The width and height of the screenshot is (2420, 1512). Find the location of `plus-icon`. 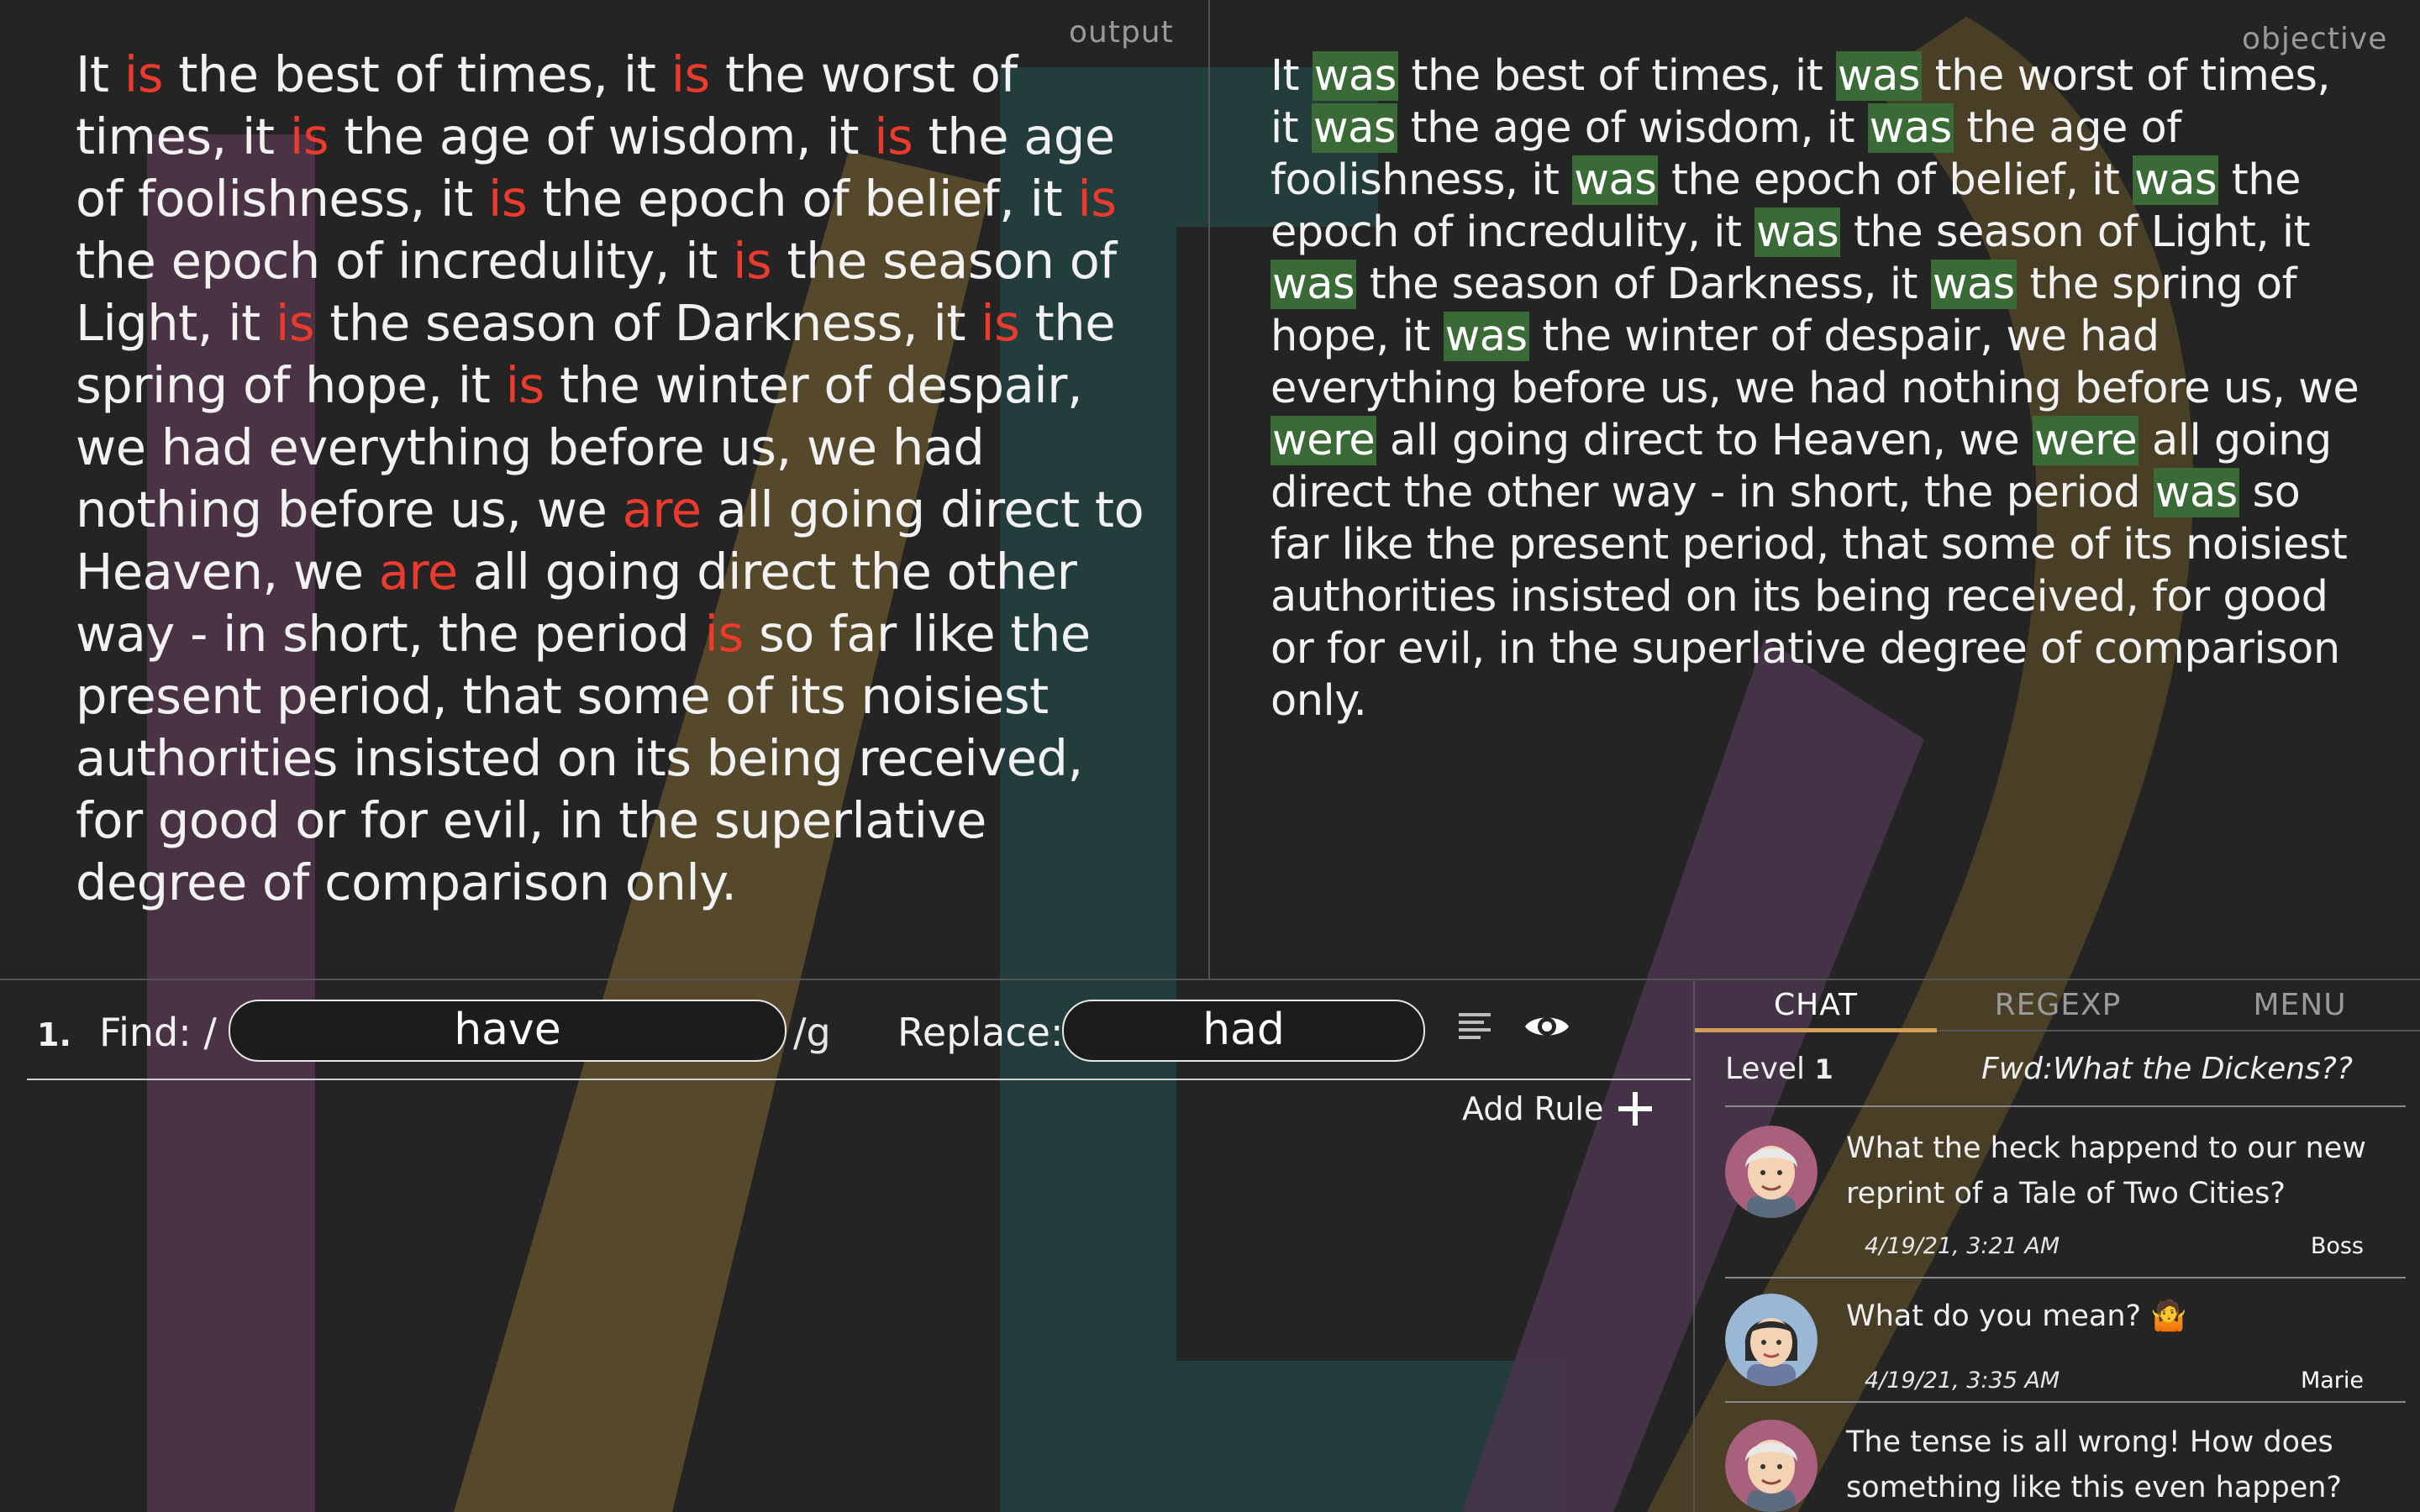

plus-icon is located at coordinates (1635, 1109).